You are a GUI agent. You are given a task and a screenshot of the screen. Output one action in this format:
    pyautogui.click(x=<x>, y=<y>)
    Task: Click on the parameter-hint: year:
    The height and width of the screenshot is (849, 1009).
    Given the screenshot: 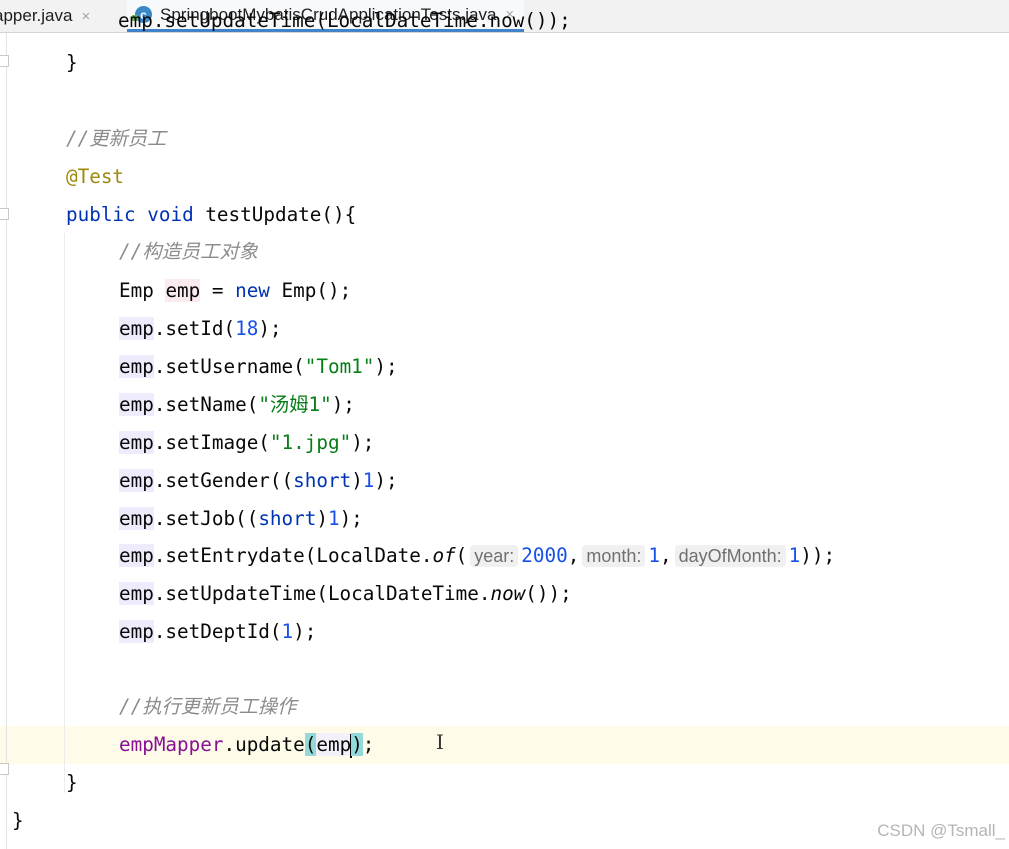 What is the action you would take?
    pyautogui.click(x=494, y=556)
    